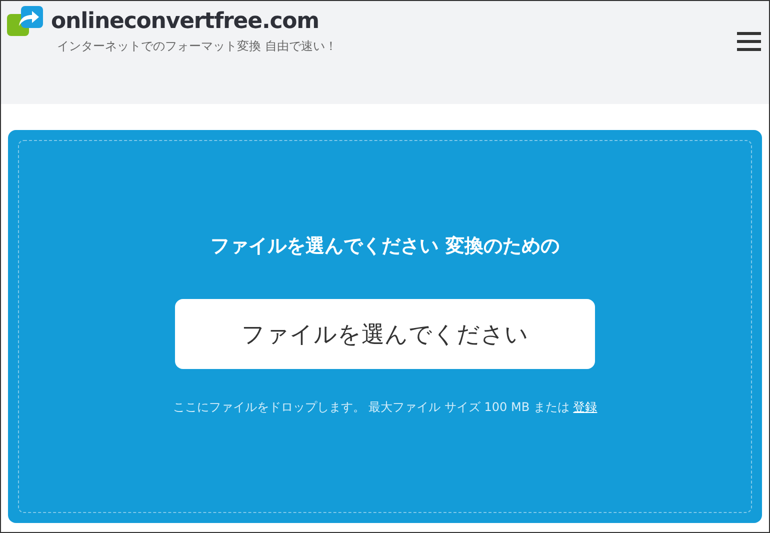 Image resolution: width=770 pixels, height=533 pixels. I want to click on menu-icon, so click(749, 41).